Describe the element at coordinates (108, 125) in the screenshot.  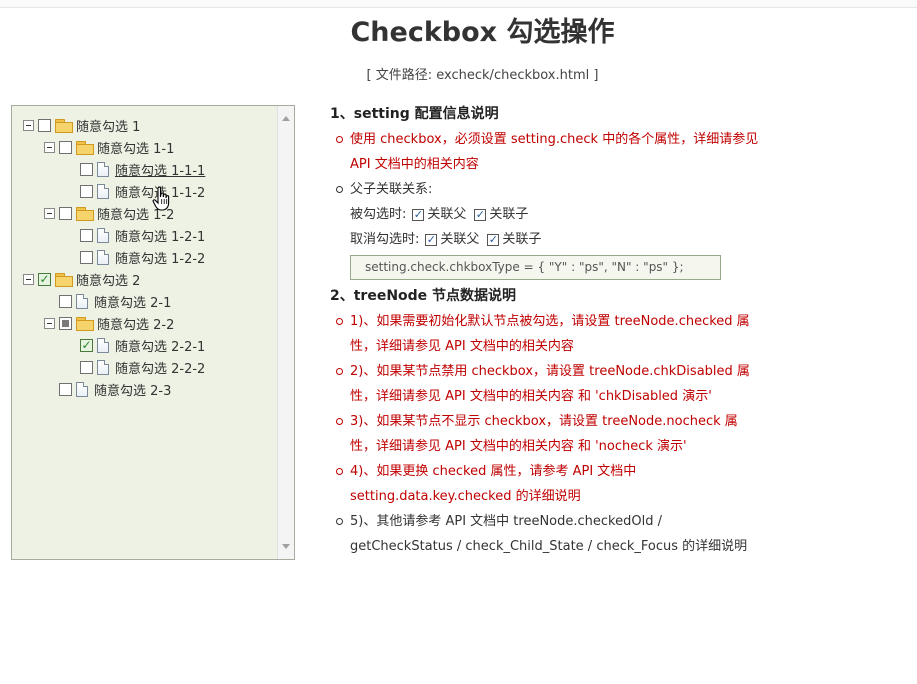
I see `tree-node-label: 随意勾选 1` at that location.